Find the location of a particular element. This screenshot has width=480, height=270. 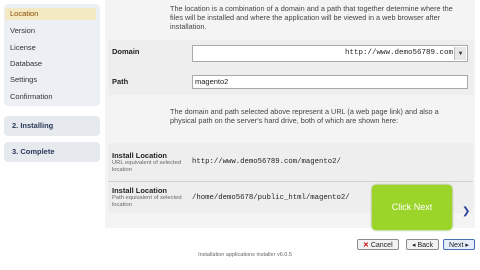

cancel-button: ✕ Cancel is located at coordinates (378, 244).